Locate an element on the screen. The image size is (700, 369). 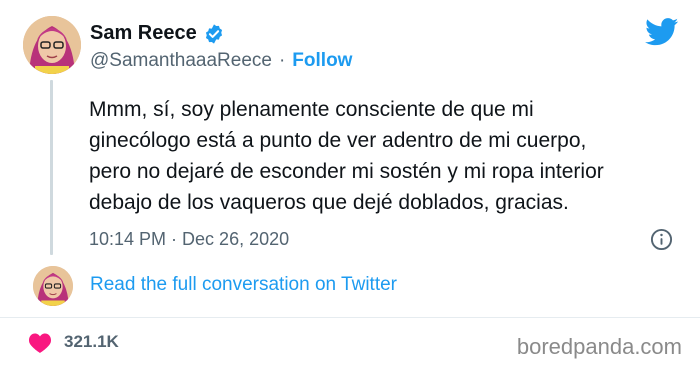
tweet-timestamp: 10:14 PM · Dec 26, 2020 is located at coordinates (189, 239).